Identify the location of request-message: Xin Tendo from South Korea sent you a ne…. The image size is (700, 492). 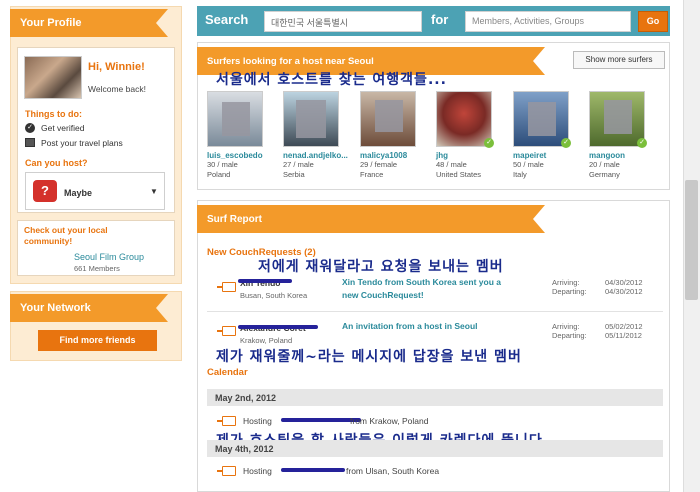
(437, 289).